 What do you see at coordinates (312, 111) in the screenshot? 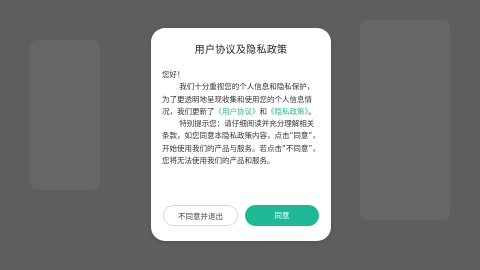
I see `period-text: 。` at bounding box center [312, 111].